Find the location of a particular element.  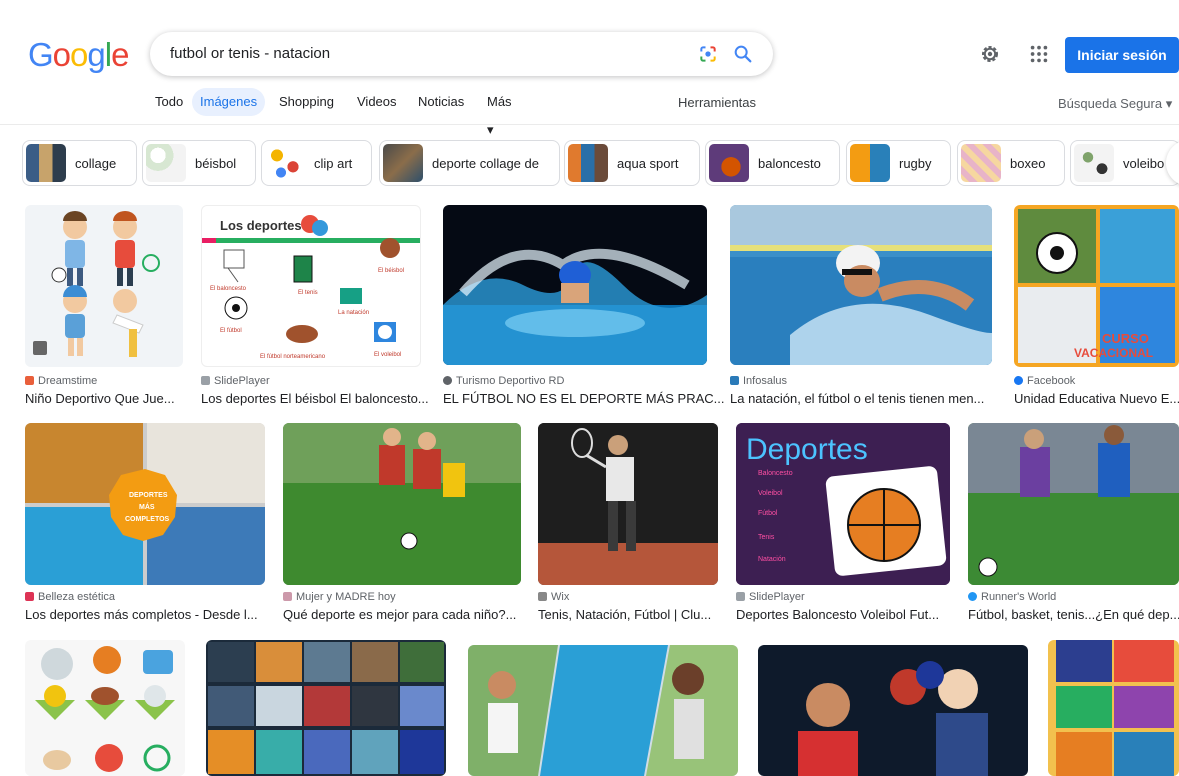

source-name: SlidePlayer is located at coordinates (242, 381).